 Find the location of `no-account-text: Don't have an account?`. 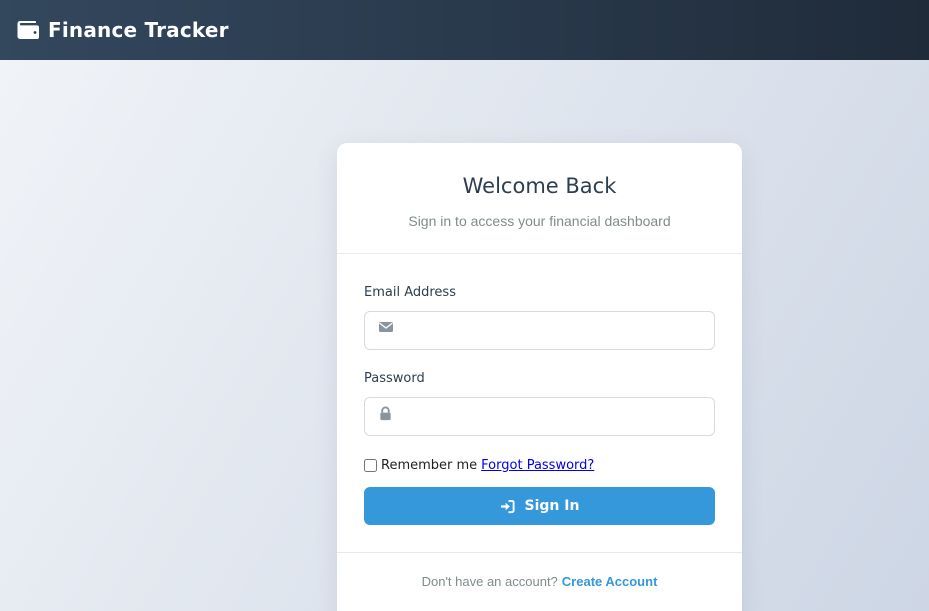

no-account-text: Don't have an account? is located at coordinates (489, 581).